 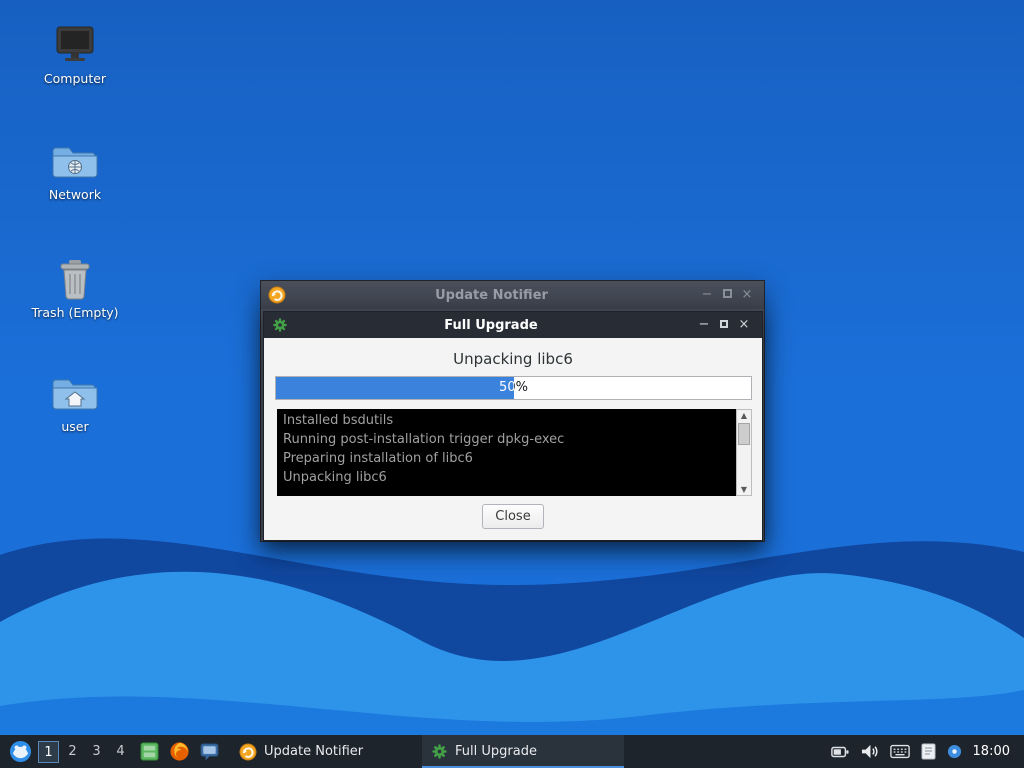 What do you see at coordinates (120, 752) in the screenshot?
I see `workspace-4: 4` at bounding box center [120, 752].